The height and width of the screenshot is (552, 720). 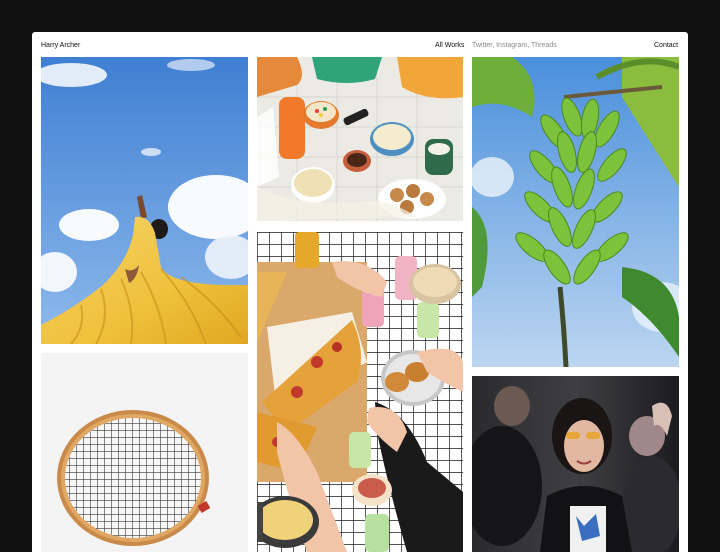 I want to click on nav-contact: Contact, so click(x=666, y=45).